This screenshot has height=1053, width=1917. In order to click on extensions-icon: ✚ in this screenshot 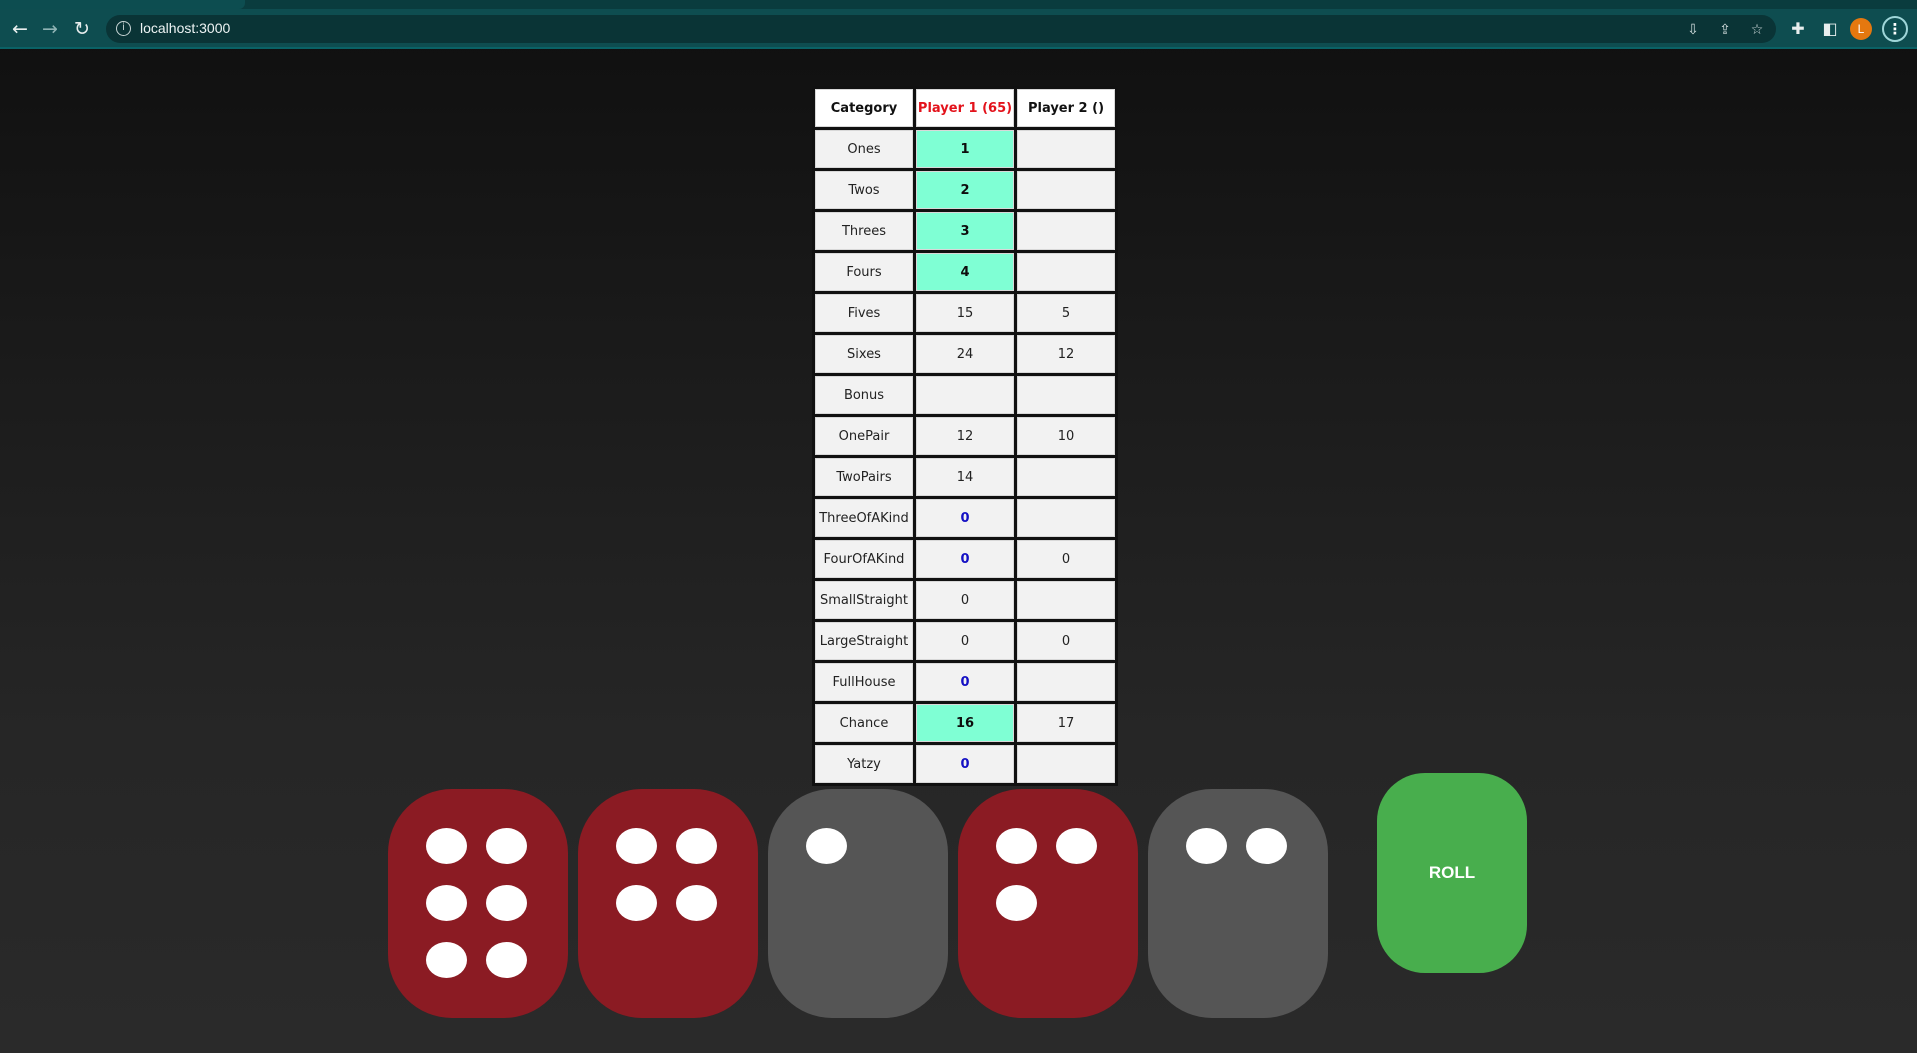, I will do `click(1798, 29)`.